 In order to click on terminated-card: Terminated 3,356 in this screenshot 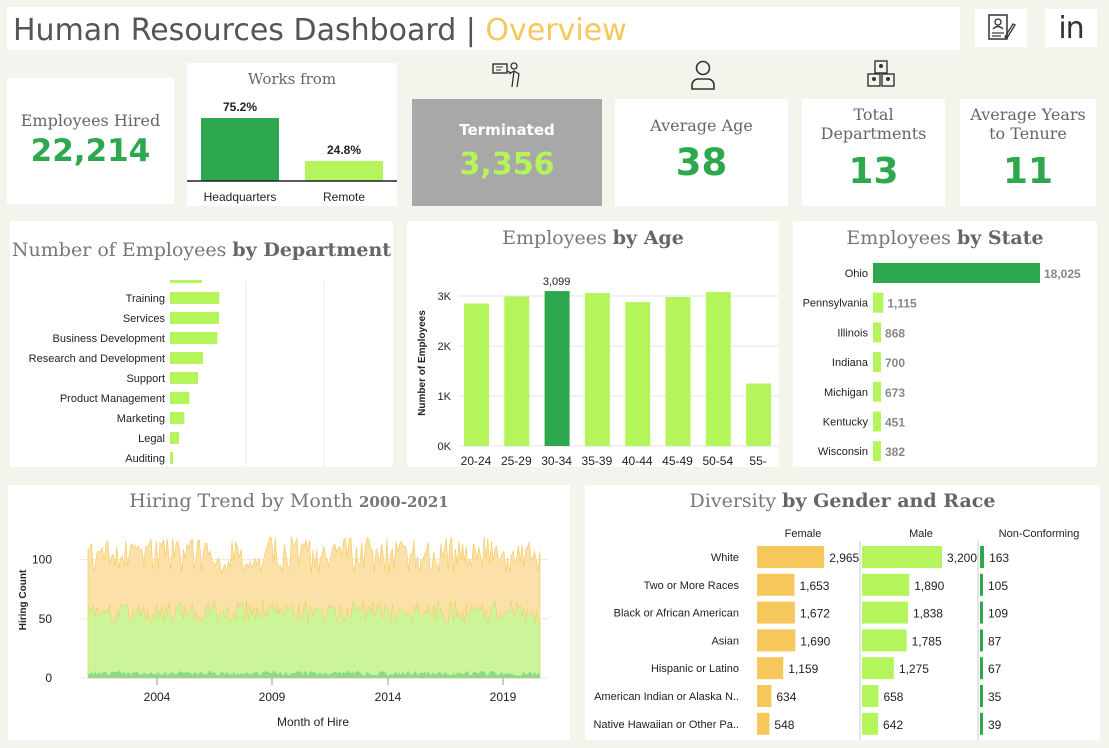, I will do `click(507, 152)`.